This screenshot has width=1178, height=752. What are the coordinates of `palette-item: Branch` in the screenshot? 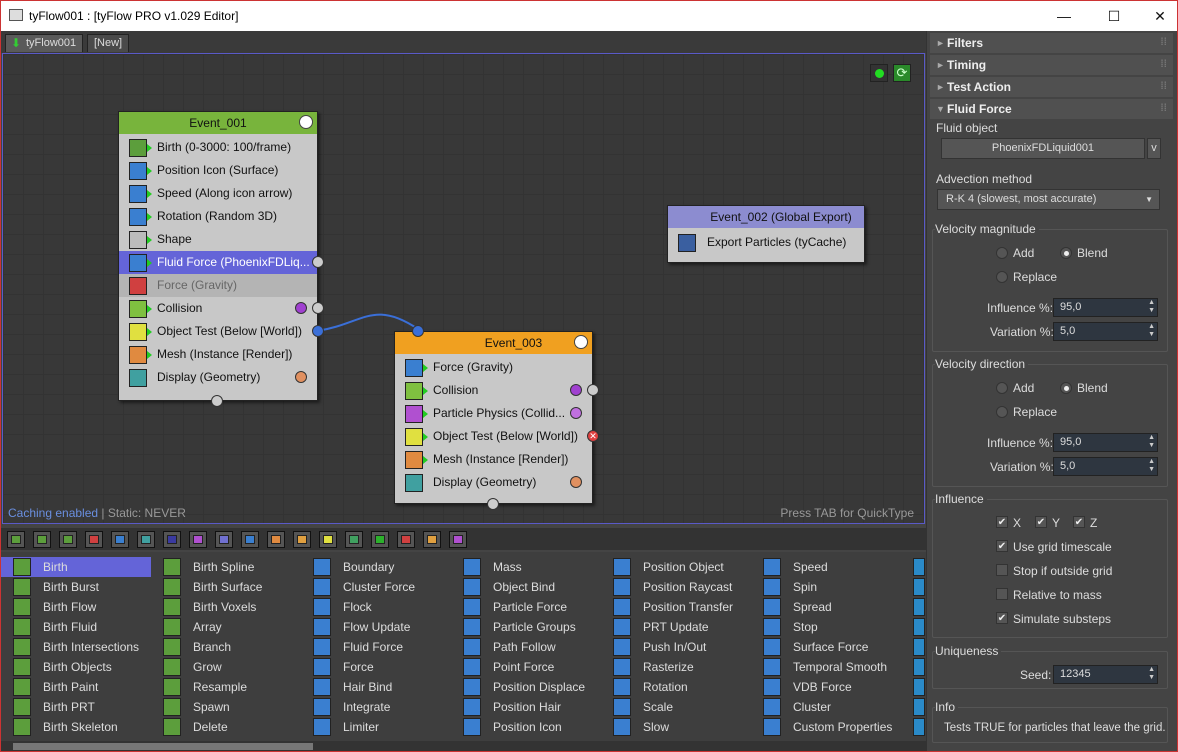 It's located at (192, 647).